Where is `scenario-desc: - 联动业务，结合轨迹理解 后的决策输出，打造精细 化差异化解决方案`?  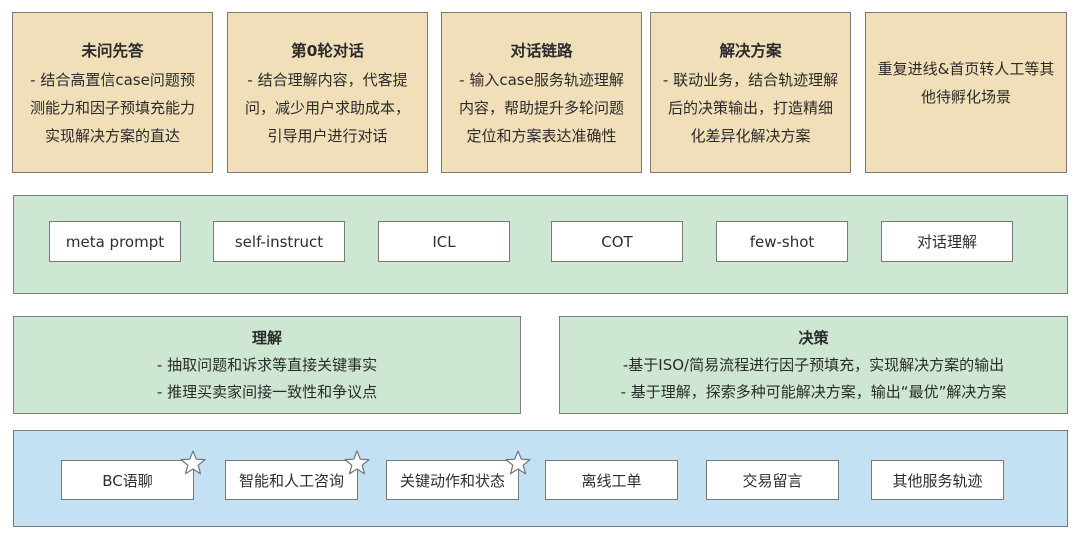
scenario-desc: - 联动业务，结合轨迹理解 后的决策输出，打造精细 化差异化解决方案 is located at coordinates (750, 107).